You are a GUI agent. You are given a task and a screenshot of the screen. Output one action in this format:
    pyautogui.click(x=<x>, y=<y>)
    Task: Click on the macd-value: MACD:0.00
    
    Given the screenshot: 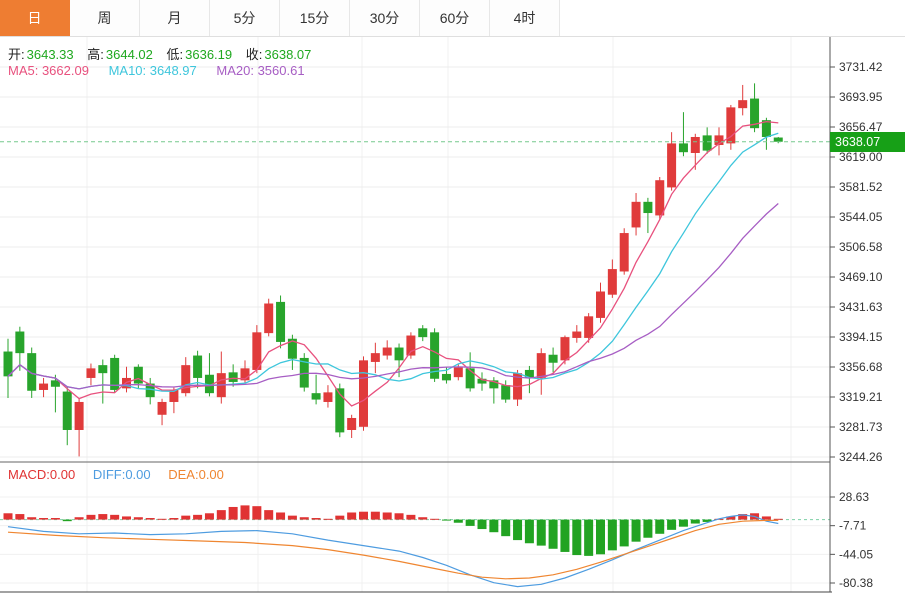 What is the action you would take?
    pyautogui.click(x=42, y=474)
    